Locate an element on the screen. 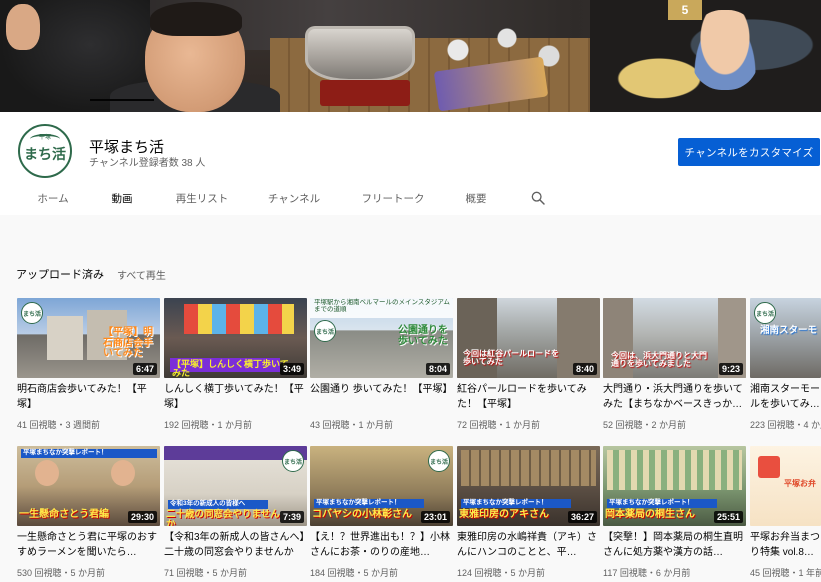 This screenshot has width=821, height=582. video-meta: 45 回視聴・1 年前 is located at coordinates (785, 573).